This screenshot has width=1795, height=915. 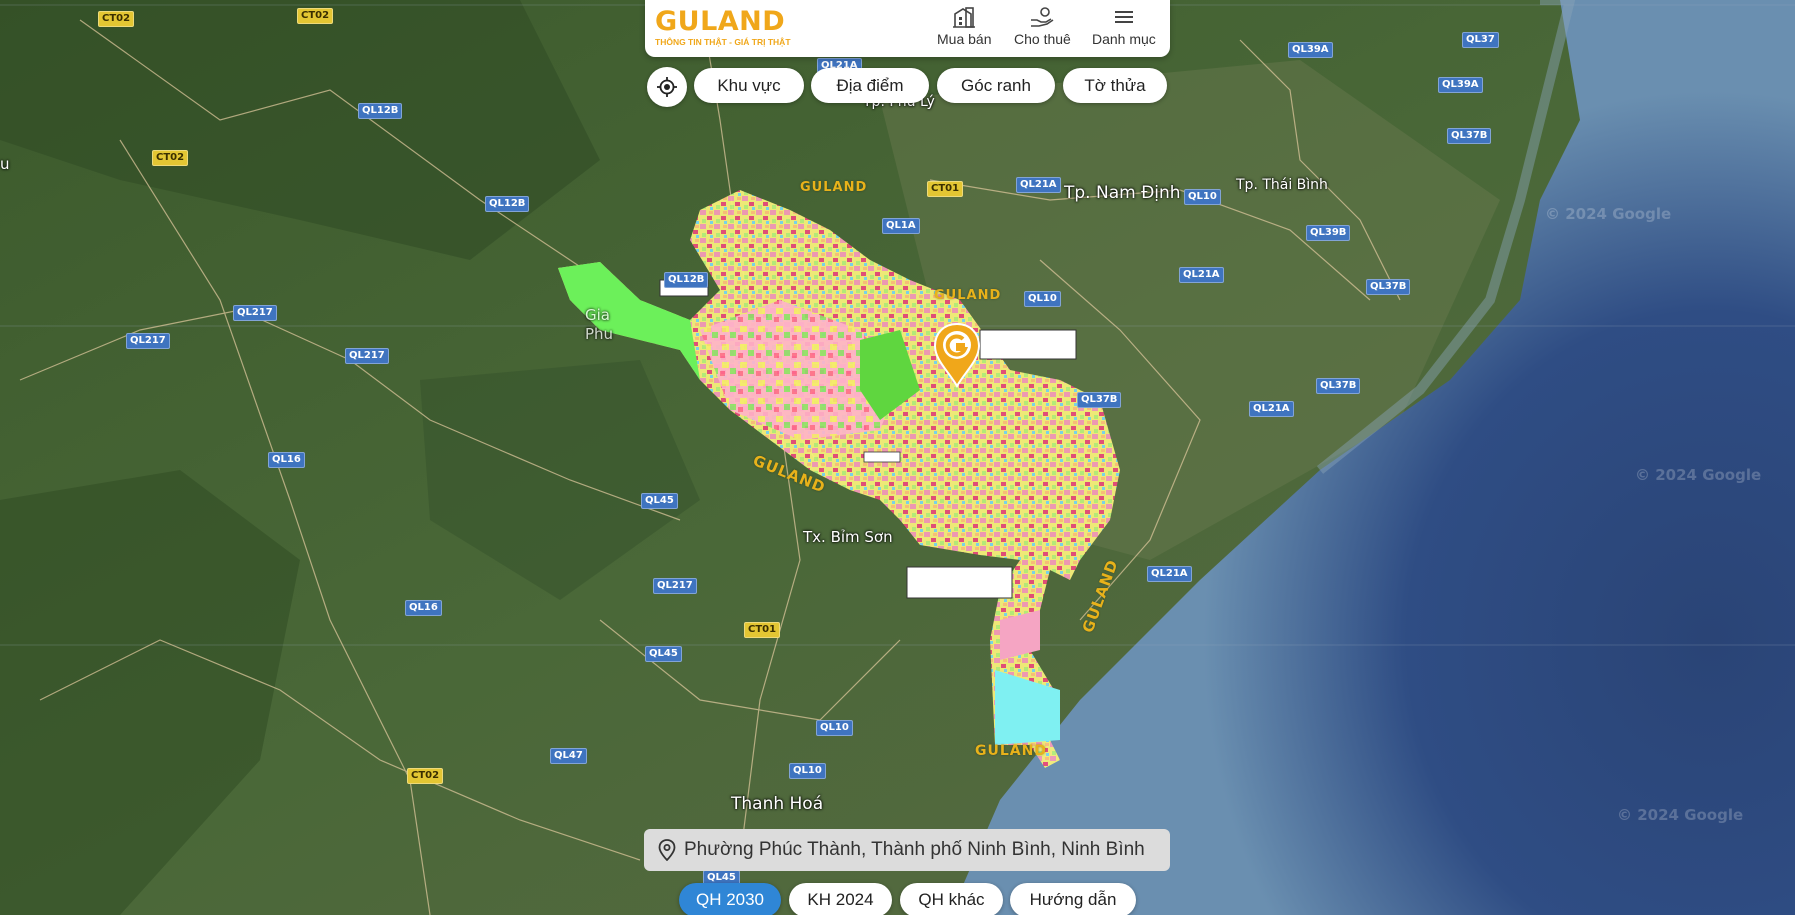 What do you see at coordinates (964, 17) in the screenshot?
I see `building-icon` at bounding box center [964, 17].